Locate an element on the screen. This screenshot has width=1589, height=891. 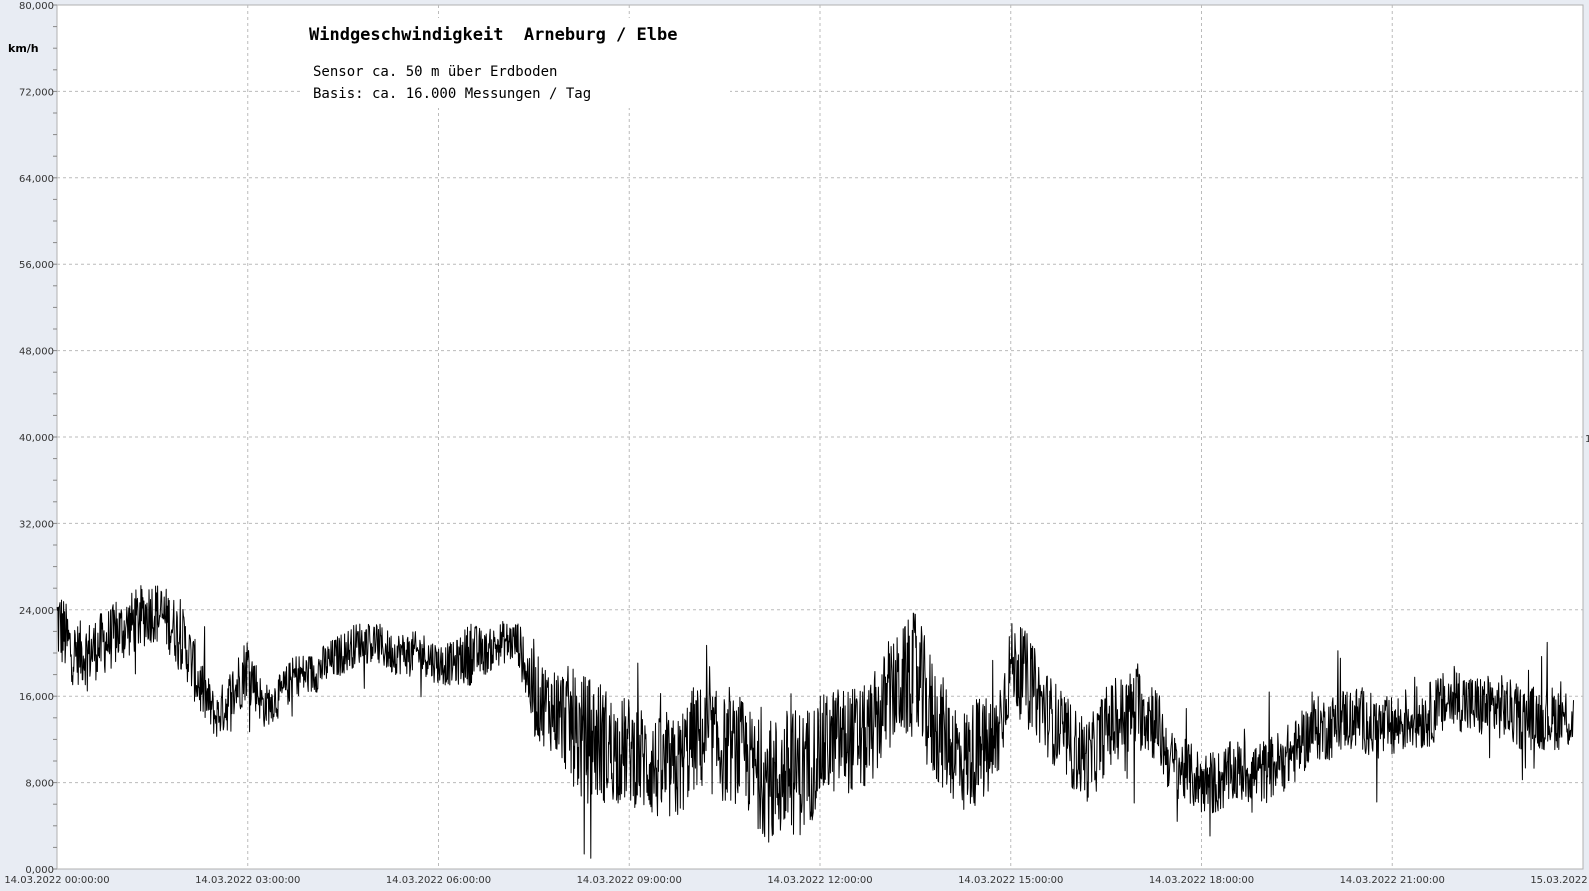
x-tick-label: 14.03.2022 06:00:00 is located at coordinates (438, 880).